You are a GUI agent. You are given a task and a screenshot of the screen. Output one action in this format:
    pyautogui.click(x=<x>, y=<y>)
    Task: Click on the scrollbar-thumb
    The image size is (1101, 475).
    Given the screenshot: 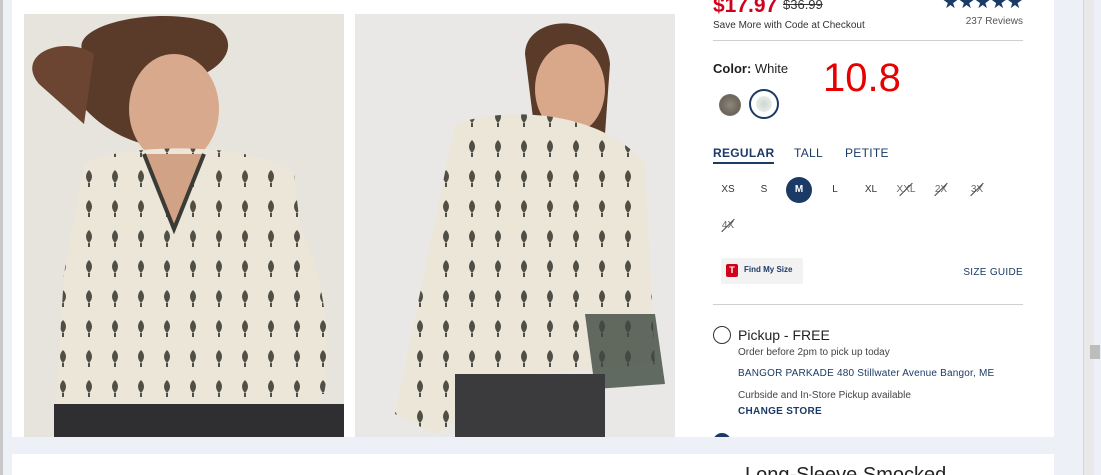 What is the action you would take?
    pyautogui.click(x=1095, y=352)
    